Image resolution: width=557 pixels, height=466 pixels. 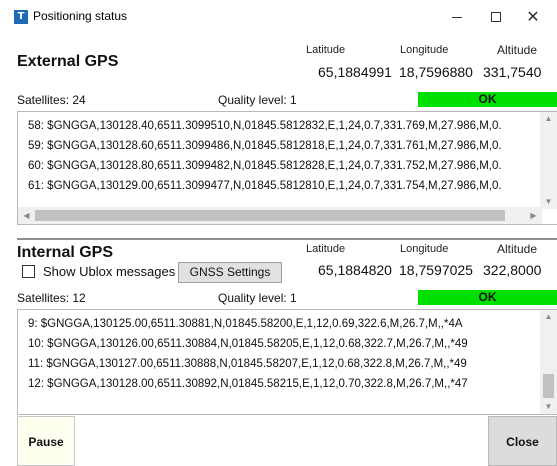 I want to click on external-longitude-value: 18,7596880, so click(x=436, y=72).